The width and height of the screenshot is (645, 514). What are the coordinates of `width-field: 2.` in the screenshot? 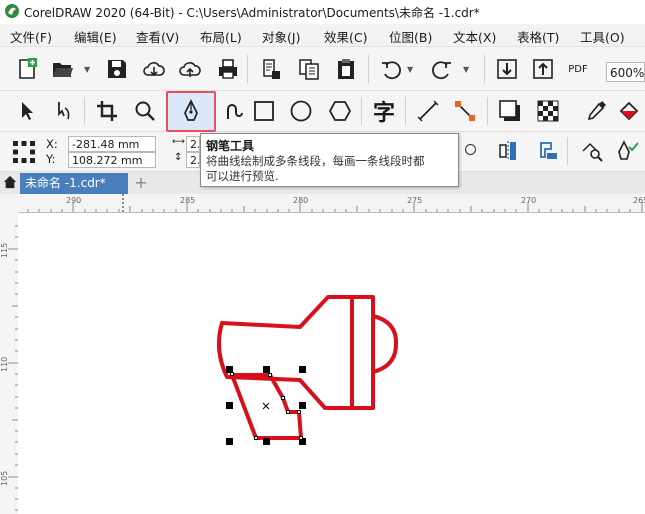 It's located at (193, 144).